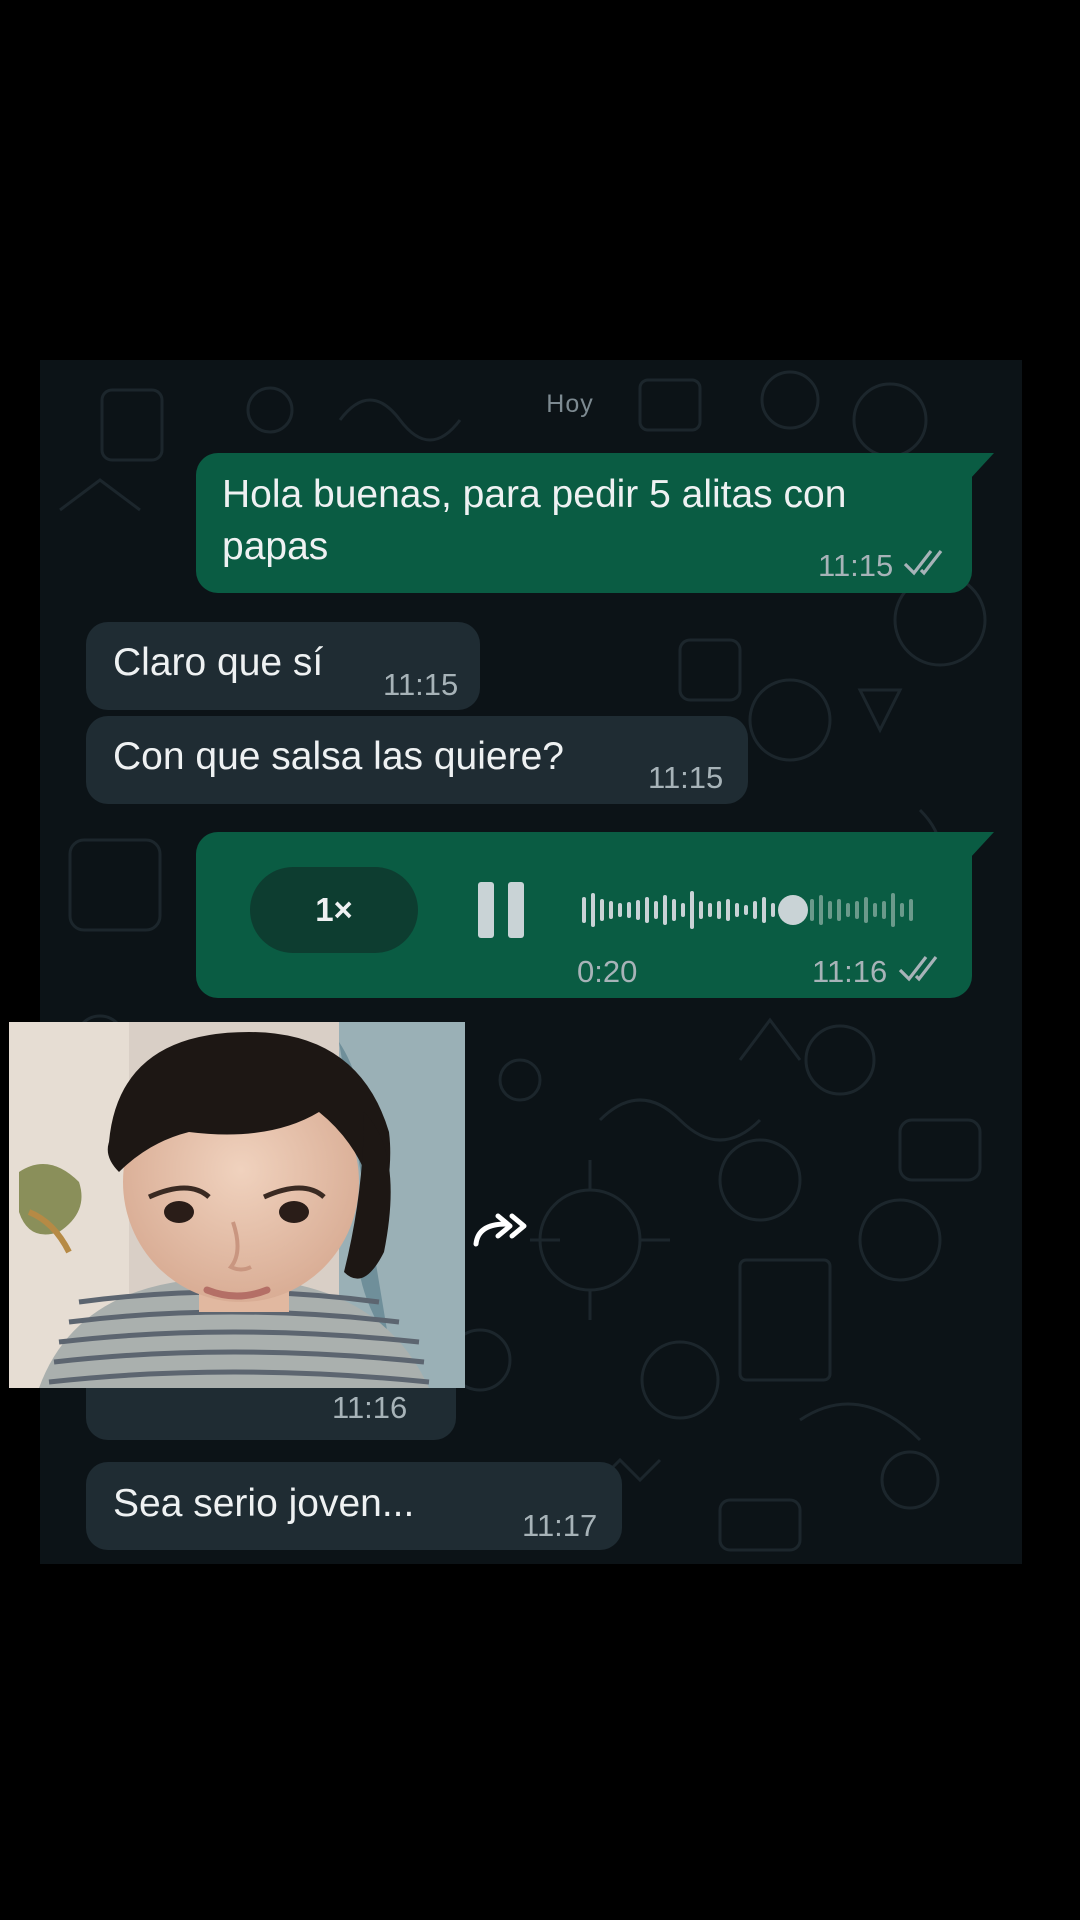 The image size is (1080, 1920). Describe the element at coordinates (237, 1205) in the screenshot. I see `child-photo` at that location.